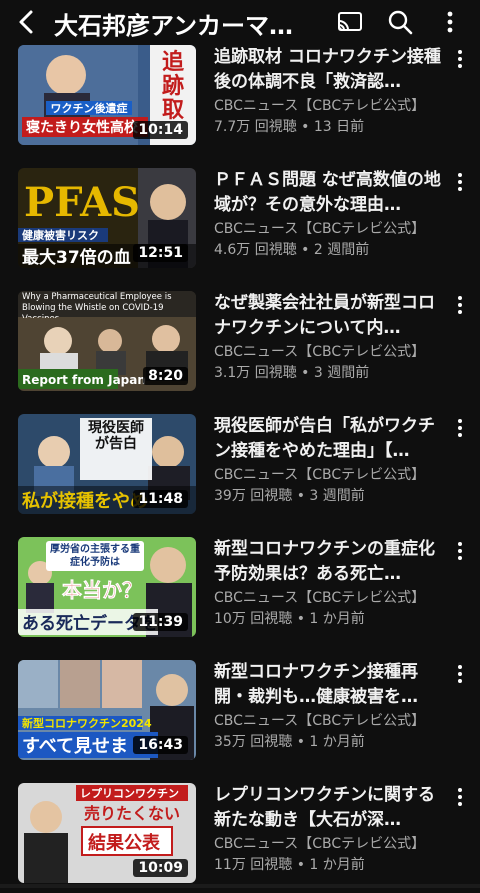  I want to click on video-duration: 10:14, so click(160, 130).